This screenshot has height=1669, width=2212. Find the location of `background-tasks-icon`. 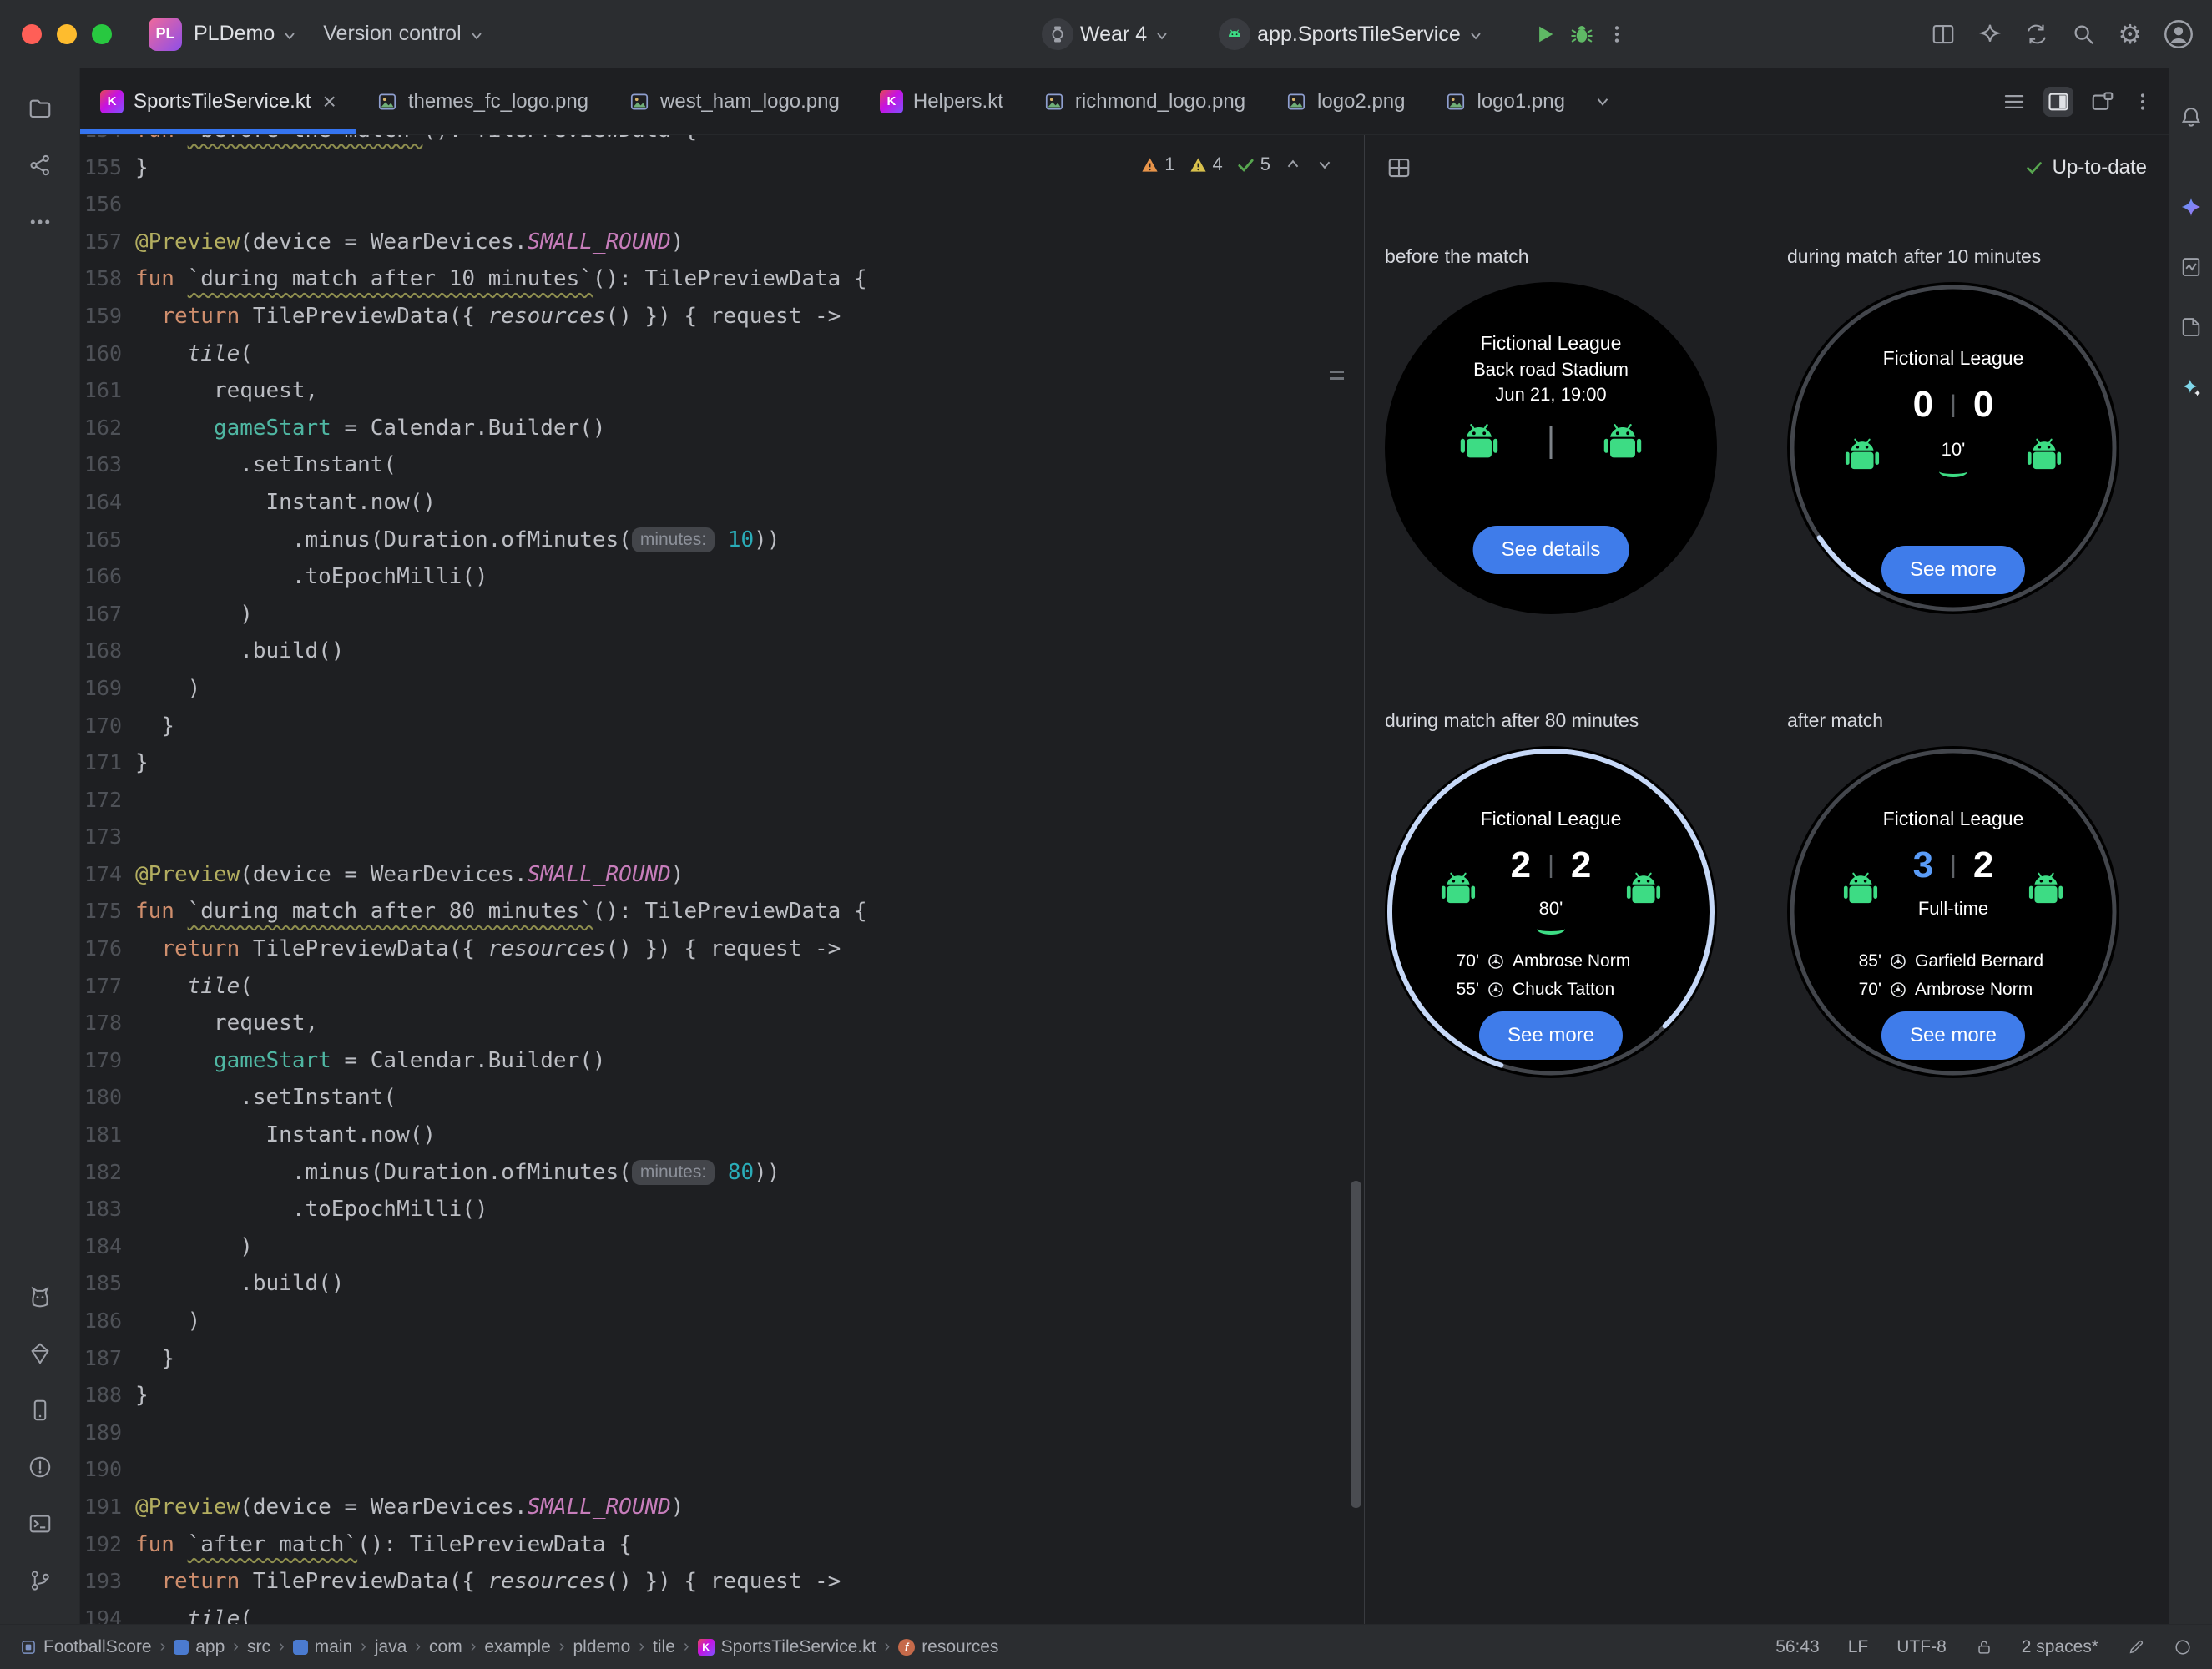

background-tasks-icon is located at coordinates (2183, 1647).